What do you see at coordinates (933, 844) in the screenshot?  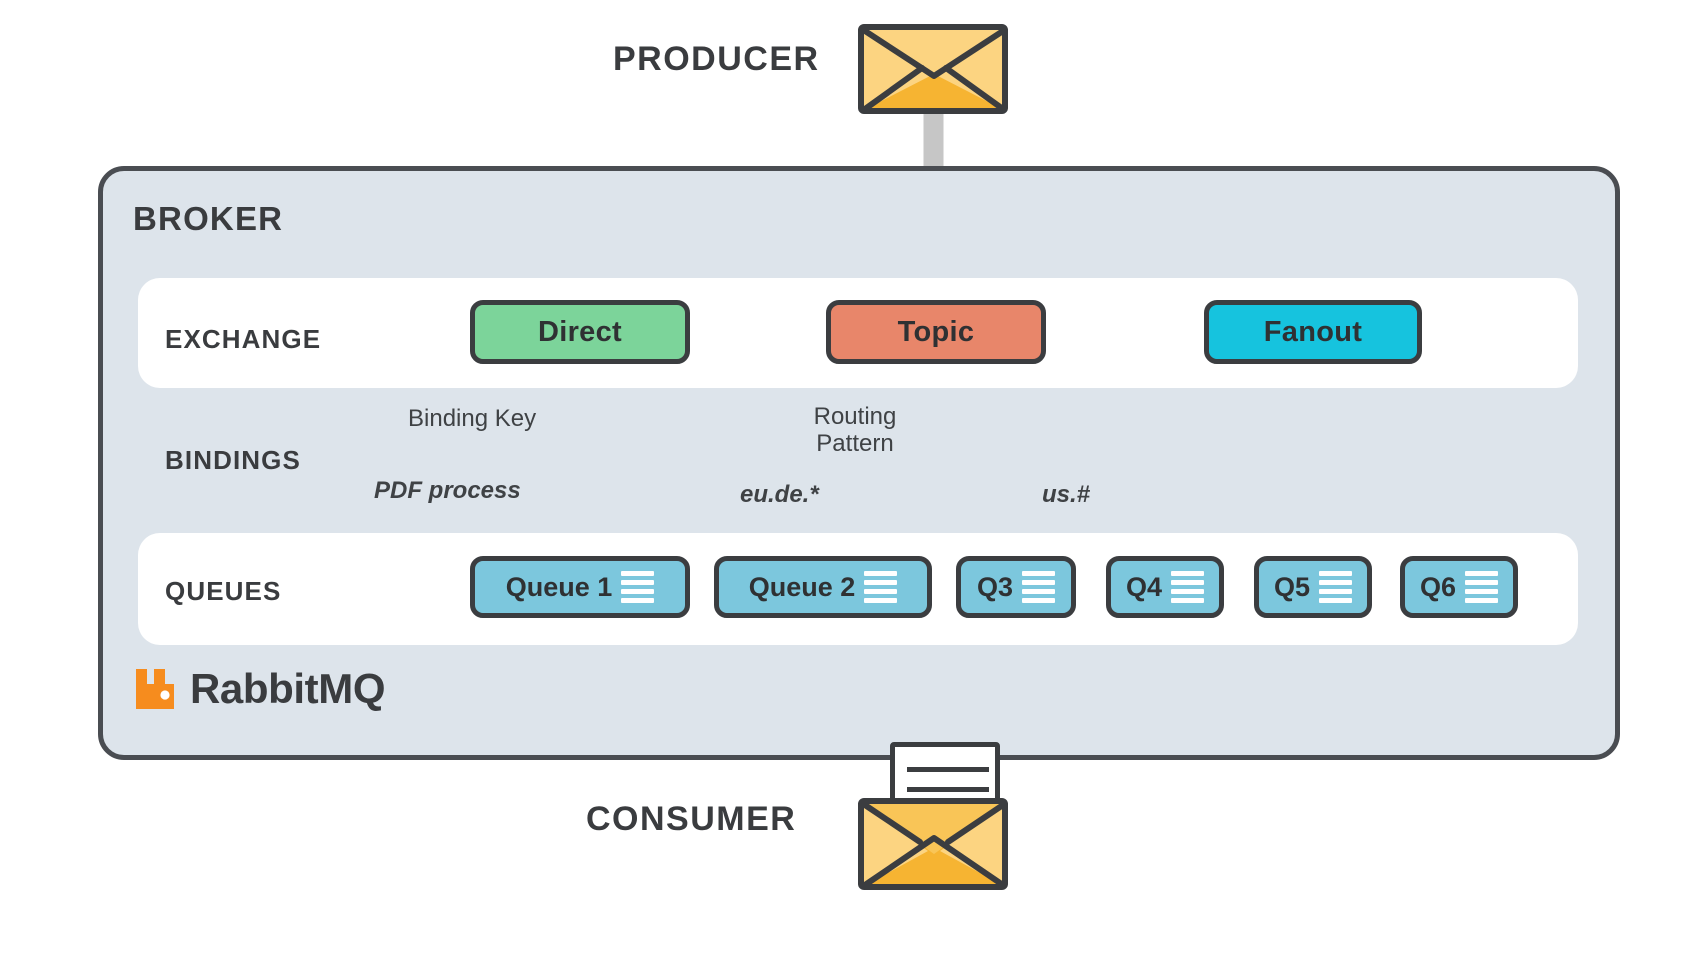 I see `consumer-envelope-icon` at bounding box center [933, 844].